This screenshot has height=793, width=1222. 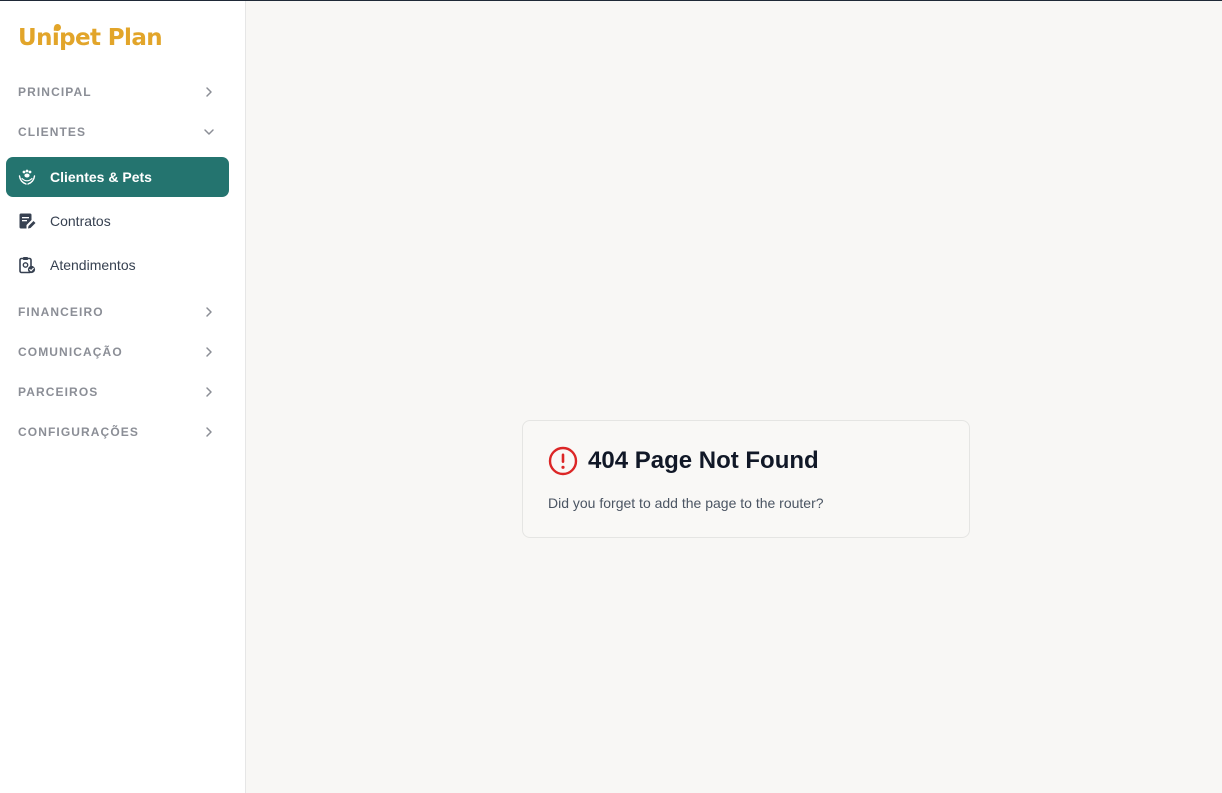 What do you see at coordinates (52, 132) in the screenshot?
I see `sidebar-section-label: CLIENTES` at bounding box center [52, 132].